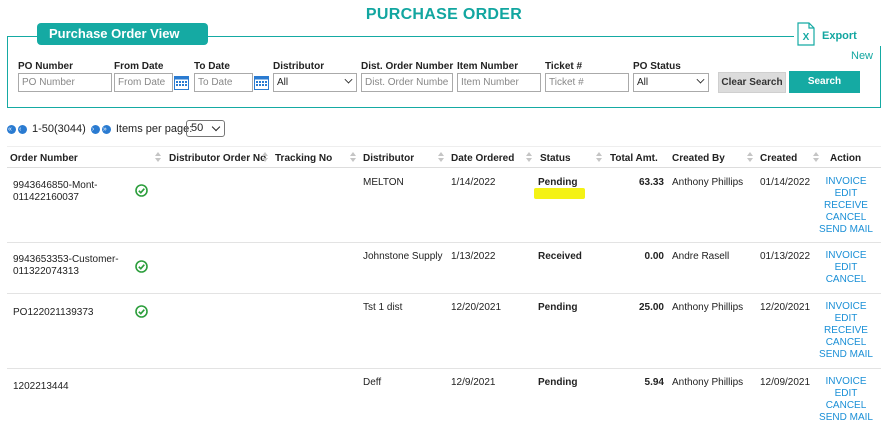  Describe the element at coordinates (587, 82) in the screenshot. I see `ticket-input` at that location.